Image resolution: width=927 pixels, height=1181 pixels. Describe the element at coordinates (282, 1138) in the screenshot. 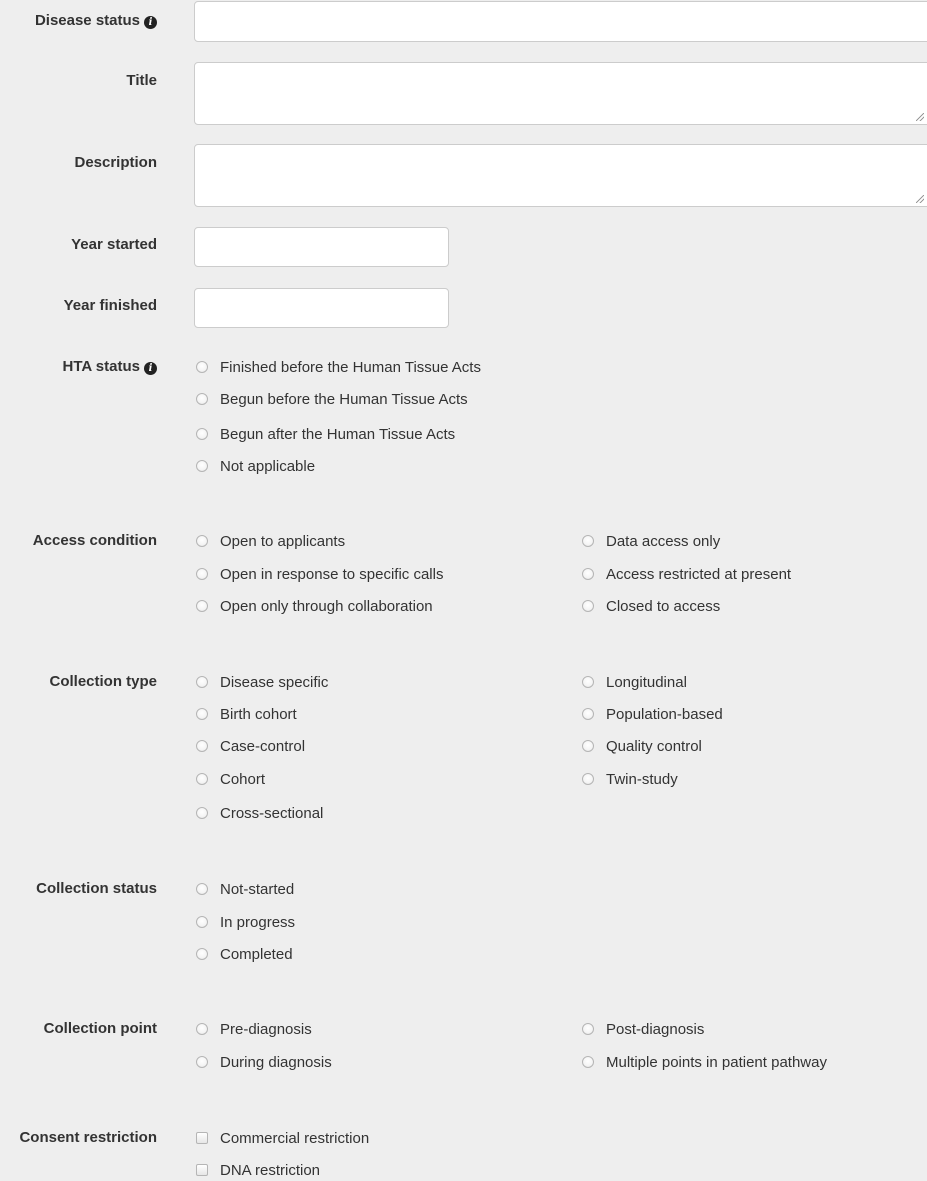

I see `consent-restriction-option: Commercial restriction` at that location.